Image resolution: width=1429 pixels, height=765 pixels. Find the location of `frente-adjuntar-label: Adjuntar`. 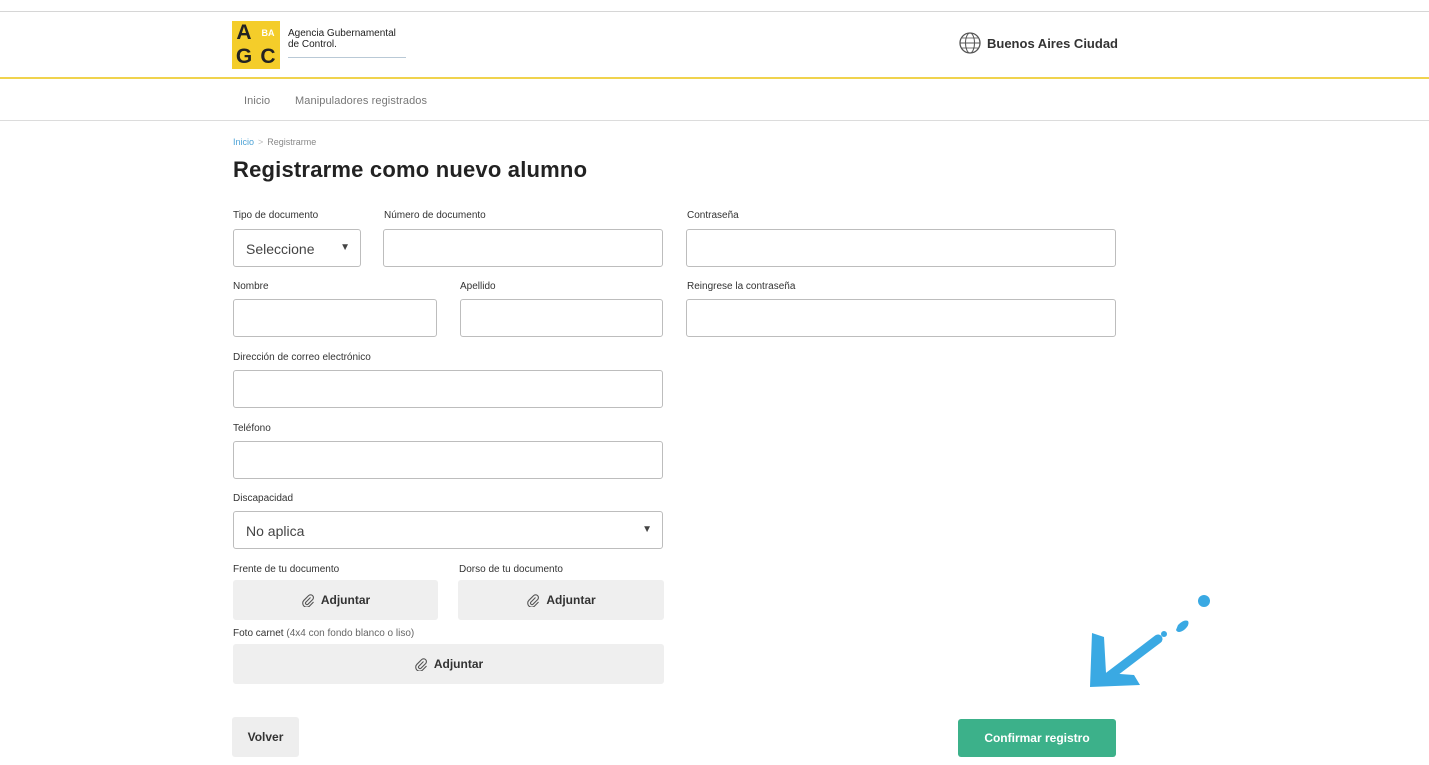

frente-adjuntar-label: Adjuntar is located at coordinates (345, 600).